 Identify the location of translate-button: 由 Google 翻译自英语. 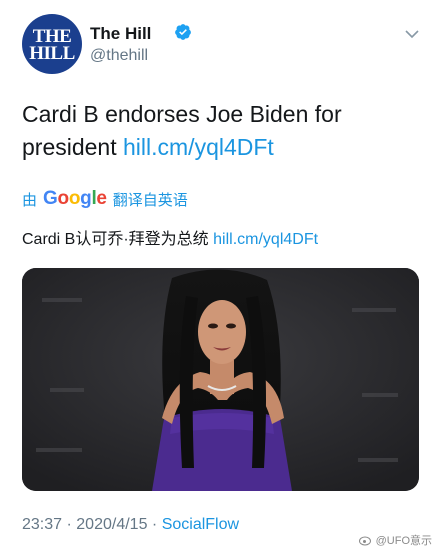
(105, 199).